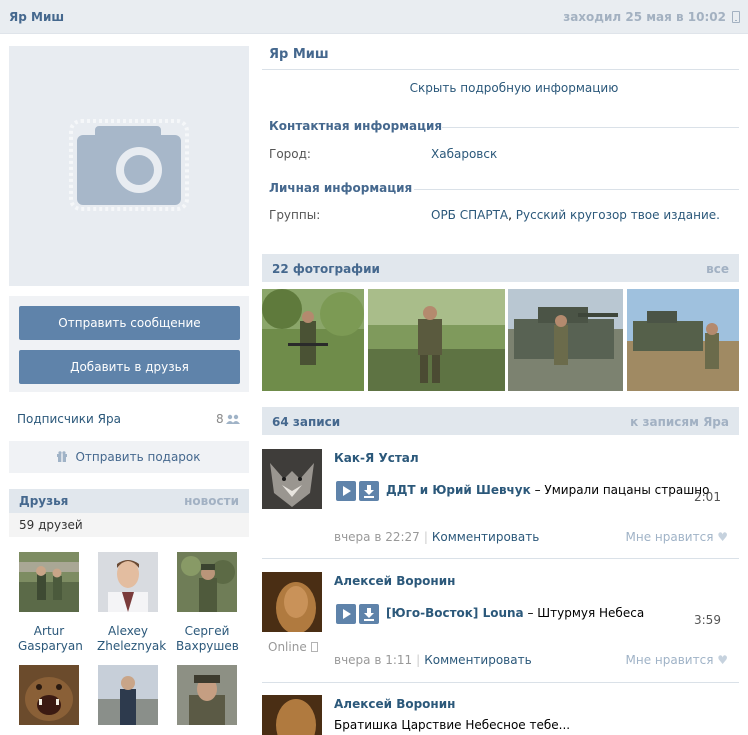 This screenshot has height=735, width=748. Describe the element at coordinates (458, 490) in the screenshot. I see `track-artist: ДДТ и Юрий Шевчук` at that location.